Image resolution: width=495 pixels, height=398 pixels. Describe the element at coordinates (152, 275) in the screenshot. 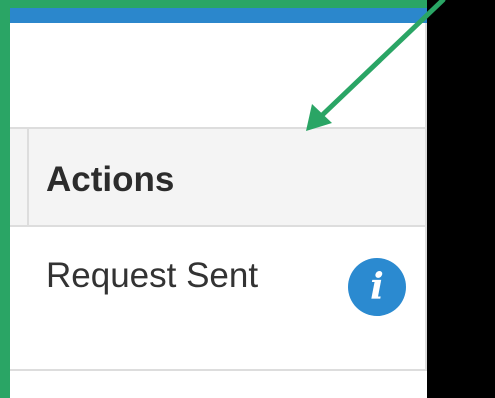

I see `request-status-text: Request Sent` at that location.